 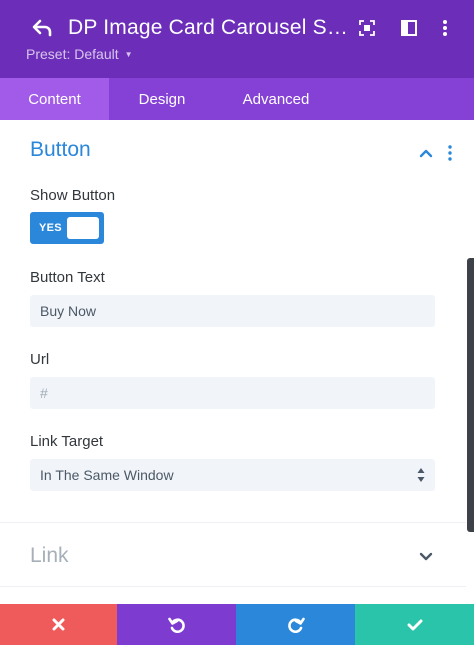 What do you see at coordinates (233, 152) in the screenshot?
I see `button-section-header: Button` at bounding box center [233, 152].